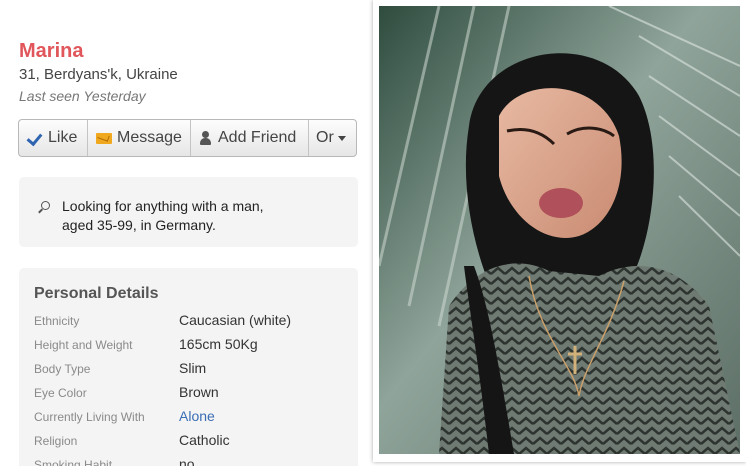  Describe the element at coordinates (235, 320) in the screenshot. I see `detail-value: Caucasian (white)` at that location.